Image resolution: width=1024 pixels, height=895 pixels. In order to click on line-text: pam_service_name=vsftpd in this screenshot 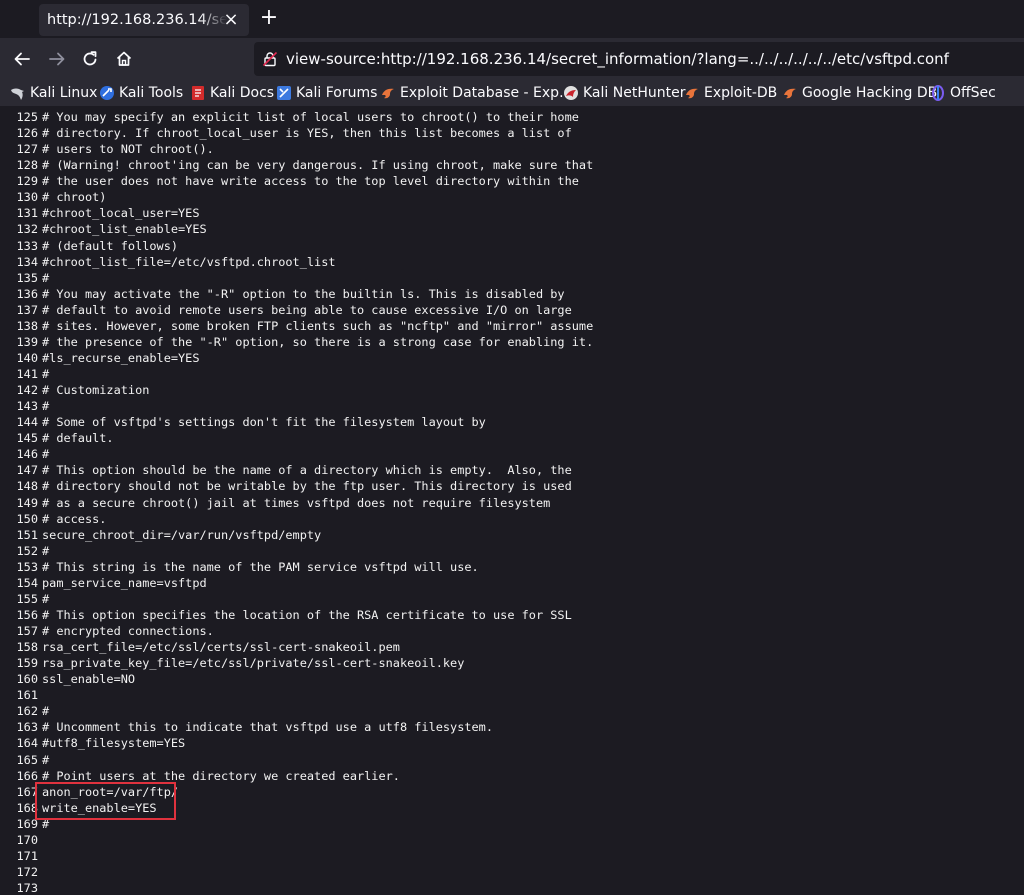, I will do `click(124, 582)`.